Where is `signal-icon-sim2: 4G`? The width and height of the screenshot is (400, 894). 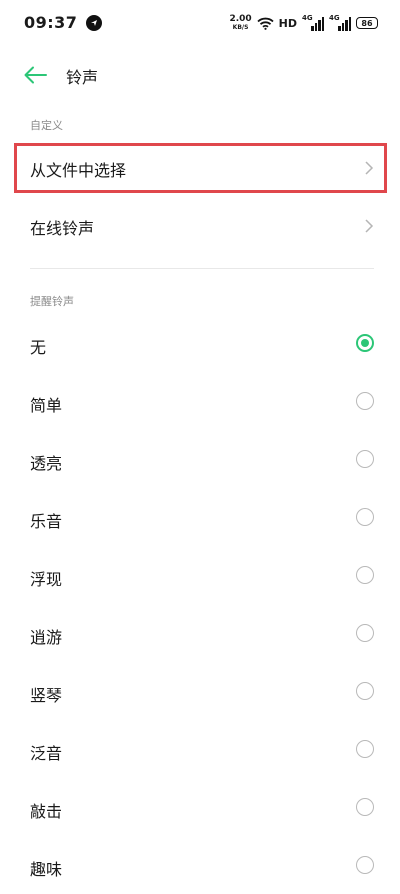 signal-icon-sim2: 4G is located at coordinates (340, 22).